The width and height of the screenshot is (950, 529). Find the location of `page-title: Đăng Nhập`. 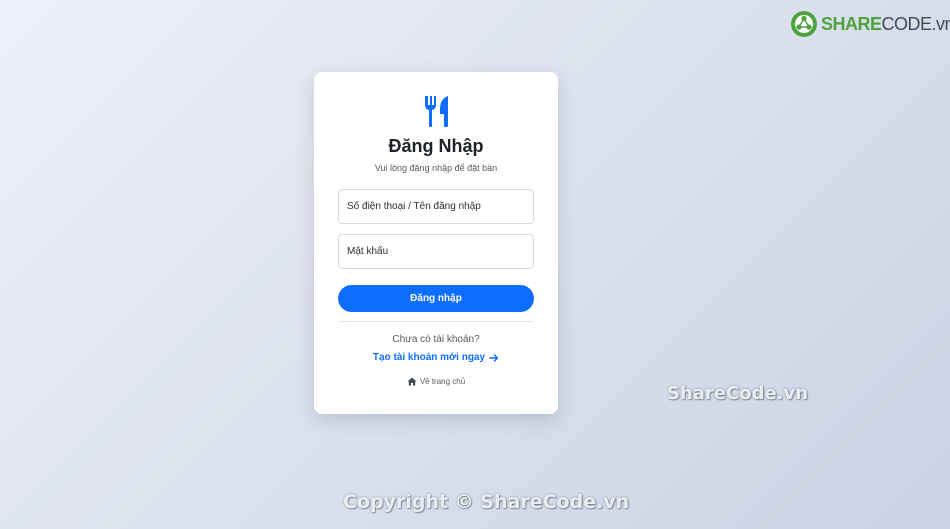

page-title: Đăng Nhập is located at coordinates (436, 146).